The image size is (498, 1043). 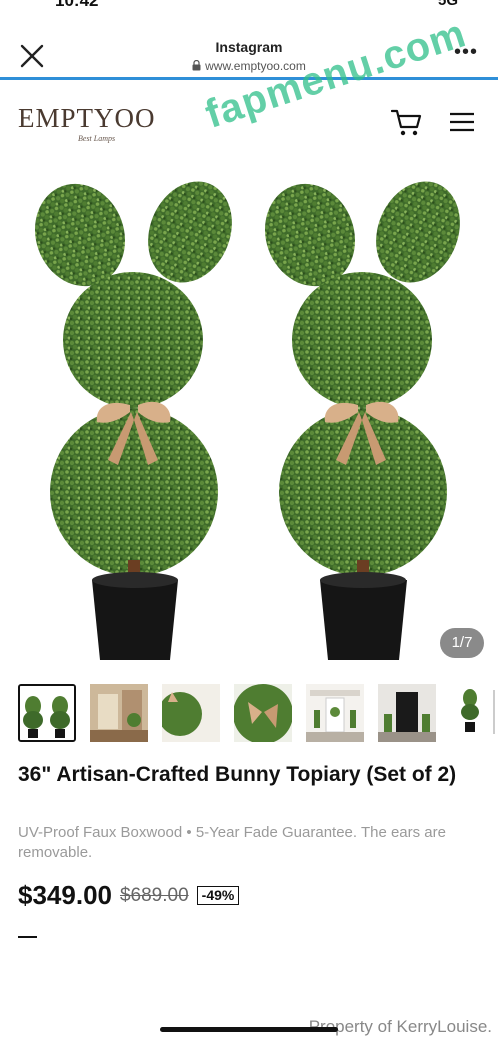 I want to click on status-signal: 5G, so click(x=447, y=4).